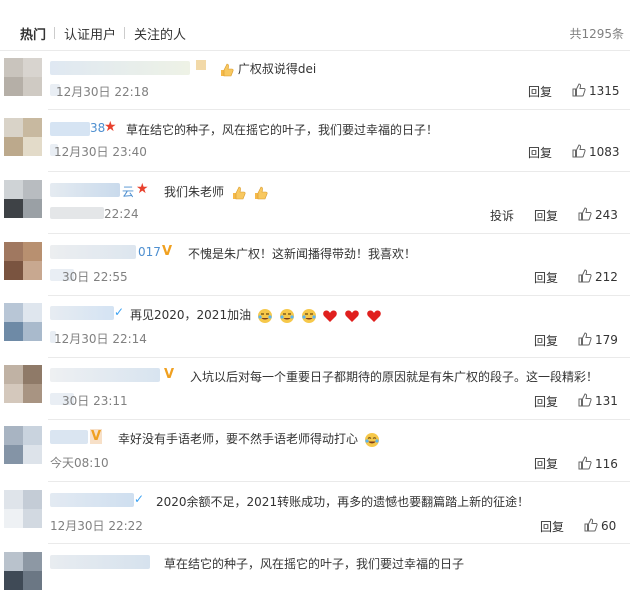  I want to click on comment-item: 云 ★ 我们朱老师 22:24 投诉 回复 243, so click(315, 203).